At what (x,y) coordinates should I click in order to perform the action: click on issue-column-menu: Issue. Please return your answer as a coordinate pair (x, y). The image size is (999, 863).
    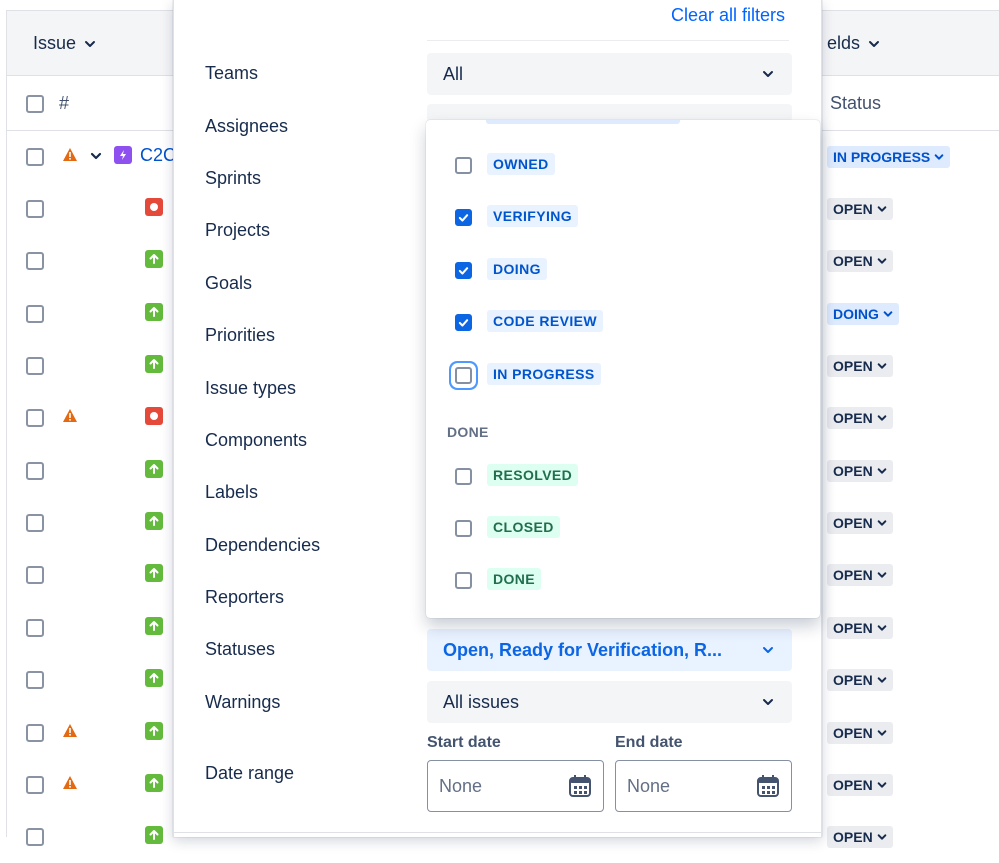
    Looking at the image, I should click on (64, 43).